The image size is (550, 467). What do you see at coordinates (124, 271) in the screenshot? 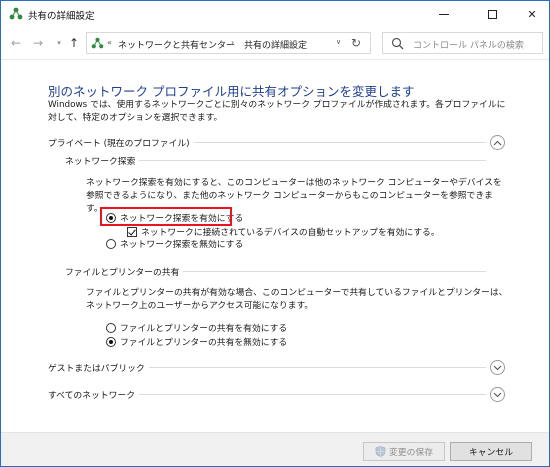
I see `section-file-printer-sharing: ファイルとプリンターの共有` at bounding box center [124, 271].